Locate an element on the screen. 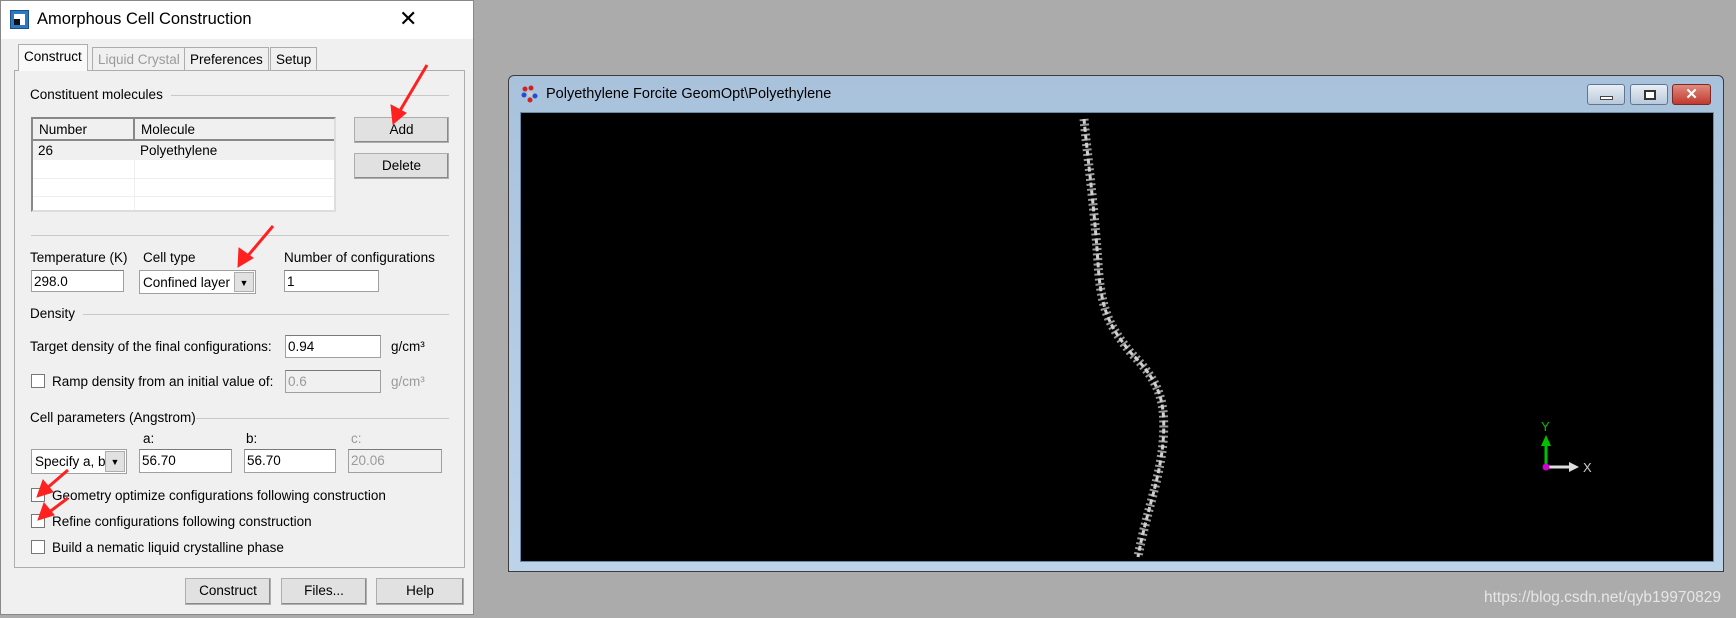  z-axis-marker is located at coordinates (1546, 467).